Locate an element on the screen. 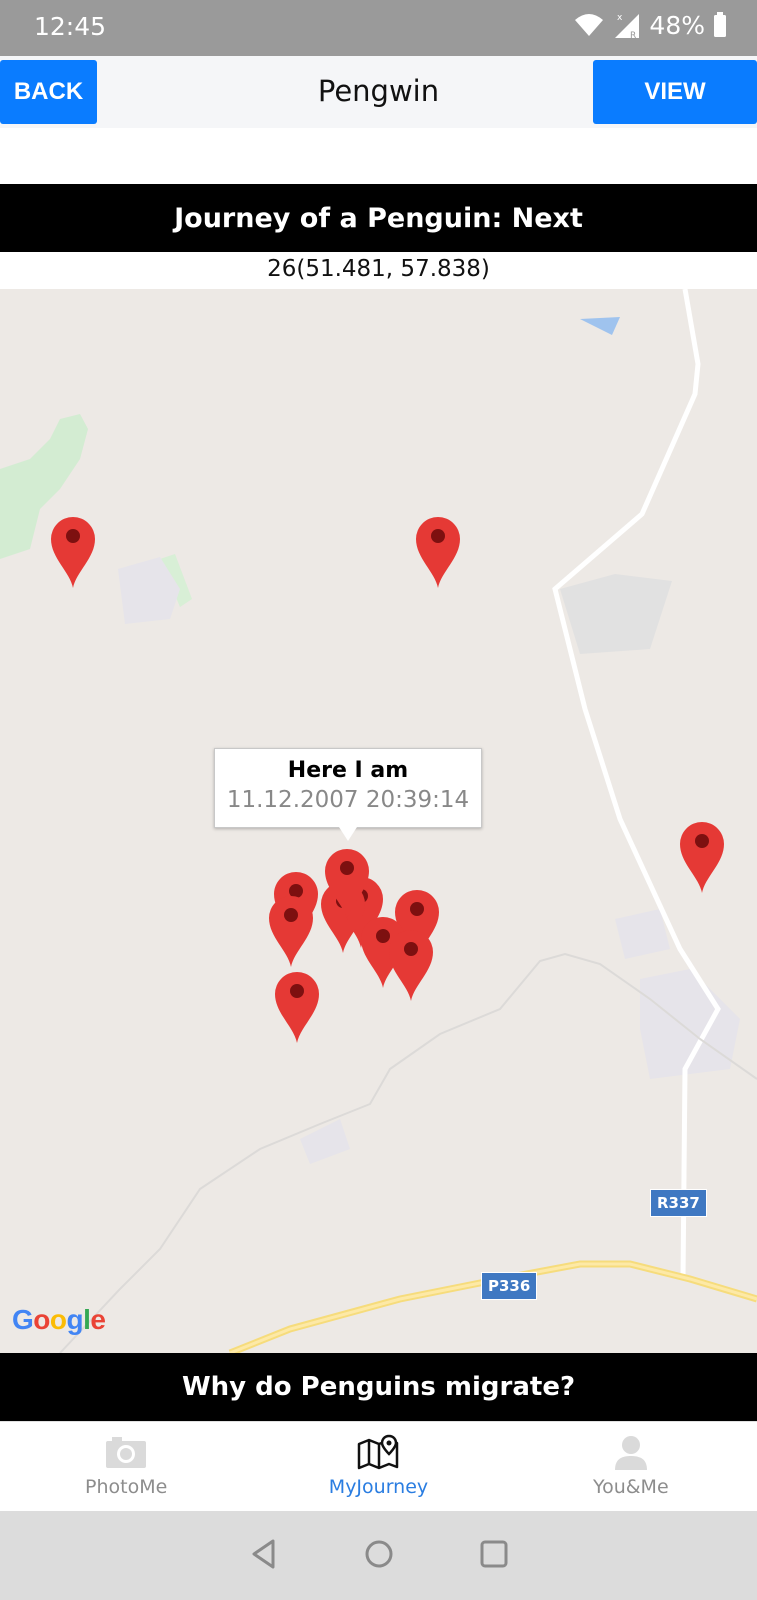  coordinates-readout: 26(51.481, 57.838) is located at coordinates (378, 269).